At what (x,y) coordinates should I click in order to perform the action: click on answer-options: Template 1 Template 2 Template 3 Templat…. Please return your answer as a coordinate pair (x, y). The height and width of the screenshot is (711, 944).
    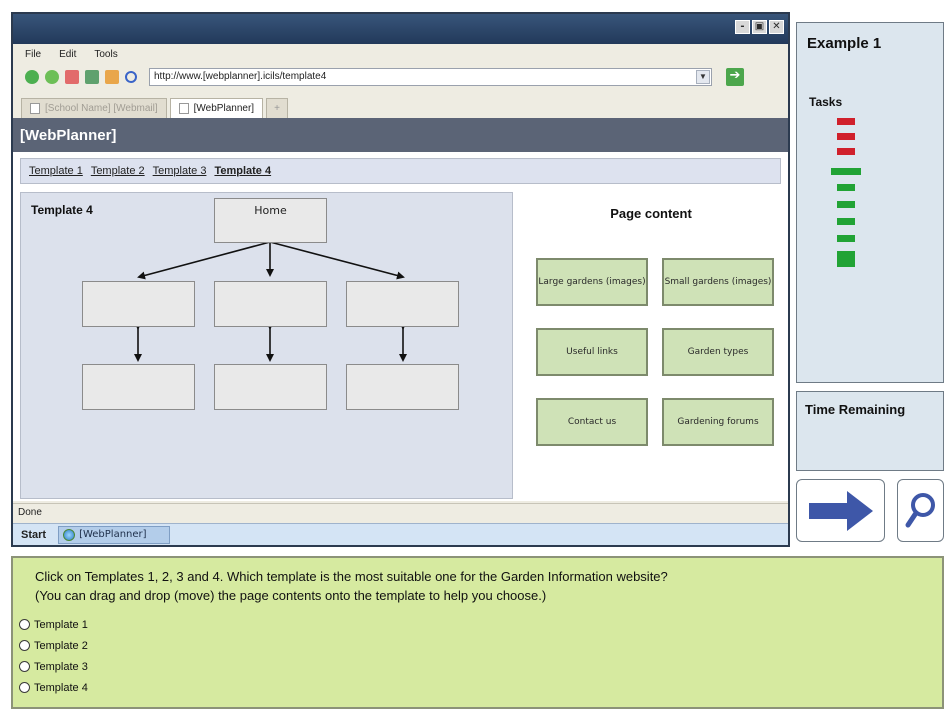
    Looking at the image, I should click on (53, 656).